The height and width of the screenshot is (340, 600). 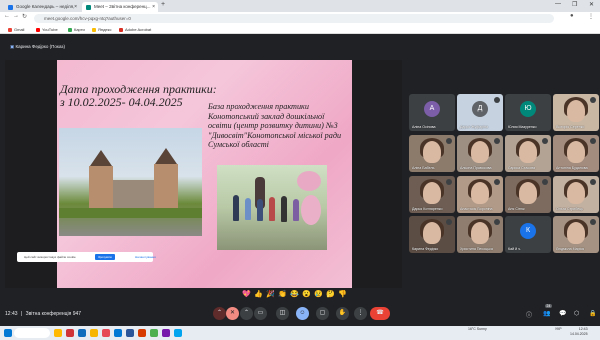 What do you see at coordinates (528, 153) in the screenshot?
I see `participant-tile: Лариса Стасова` at bounding box center [528, 153].